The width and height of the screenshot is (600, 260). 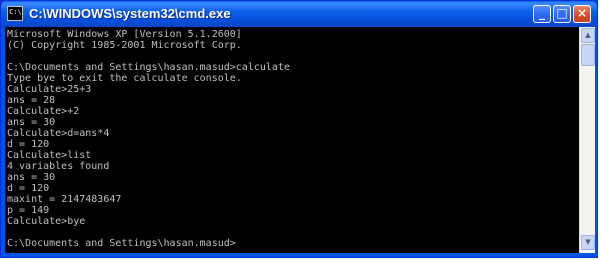 I want to click on title-bar: C:\ C:\WINDOWS\system32\cmd.exe _ □ ×, so click(x=299, y=14).